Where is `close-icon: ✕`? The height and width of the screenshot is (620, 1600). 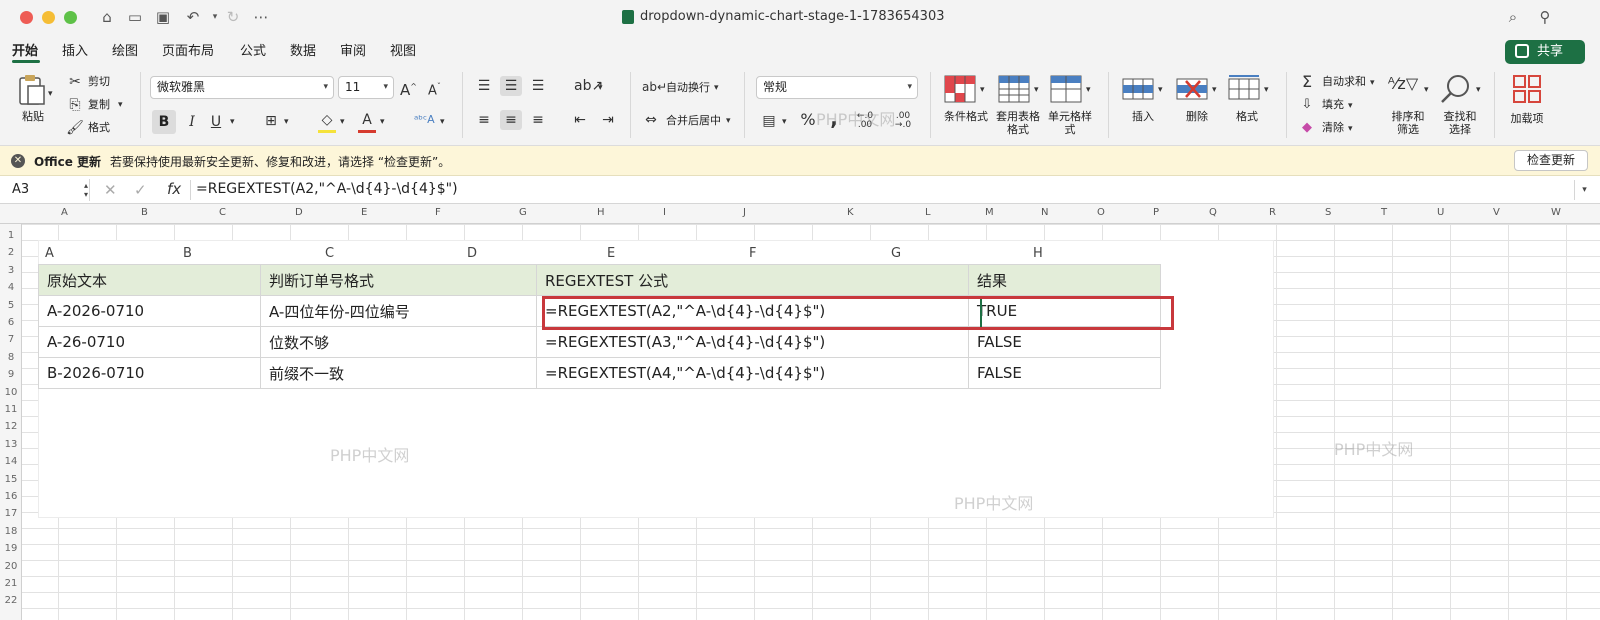 close-icon: ✕ is located at coordinates (18, 161).